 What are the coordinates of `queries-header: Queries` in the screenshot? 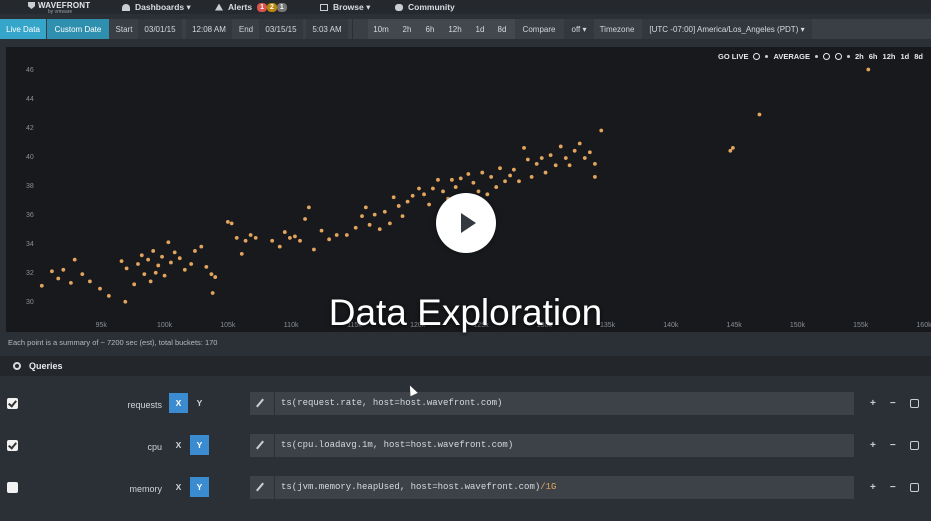 It's located at (465, 366).